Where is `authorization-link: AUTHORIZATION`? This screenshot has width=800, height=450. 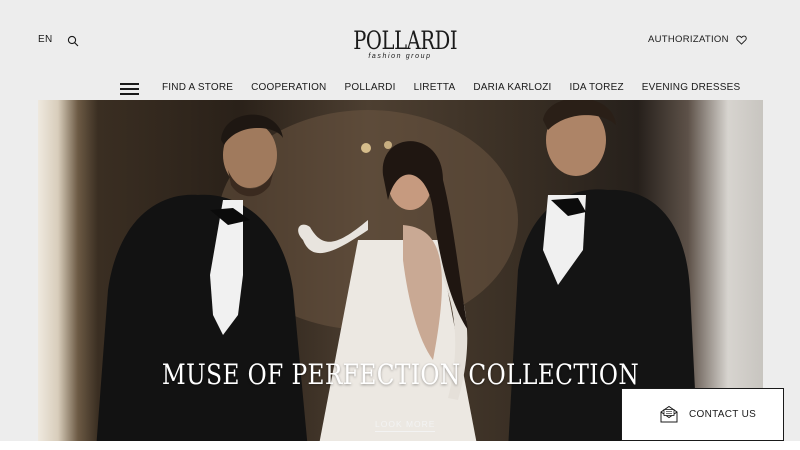
authorization-link: AUTHORIZATION is located at coordinates (688, 39).